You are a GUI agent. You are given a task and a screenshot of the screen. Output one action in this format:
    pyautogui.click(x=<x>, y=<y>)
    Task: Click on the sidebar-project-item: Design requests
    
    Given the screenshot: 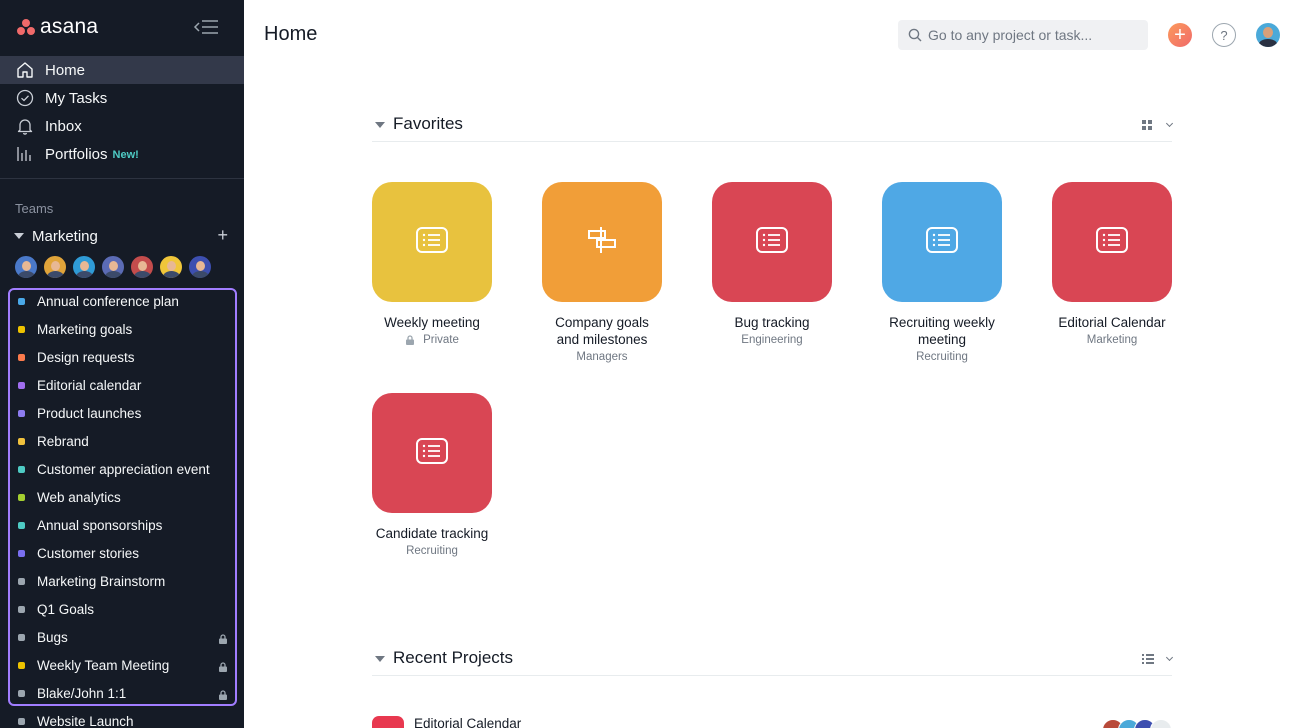 What is the action you would take?
    pyautogui.click(x=122, y=357)
    